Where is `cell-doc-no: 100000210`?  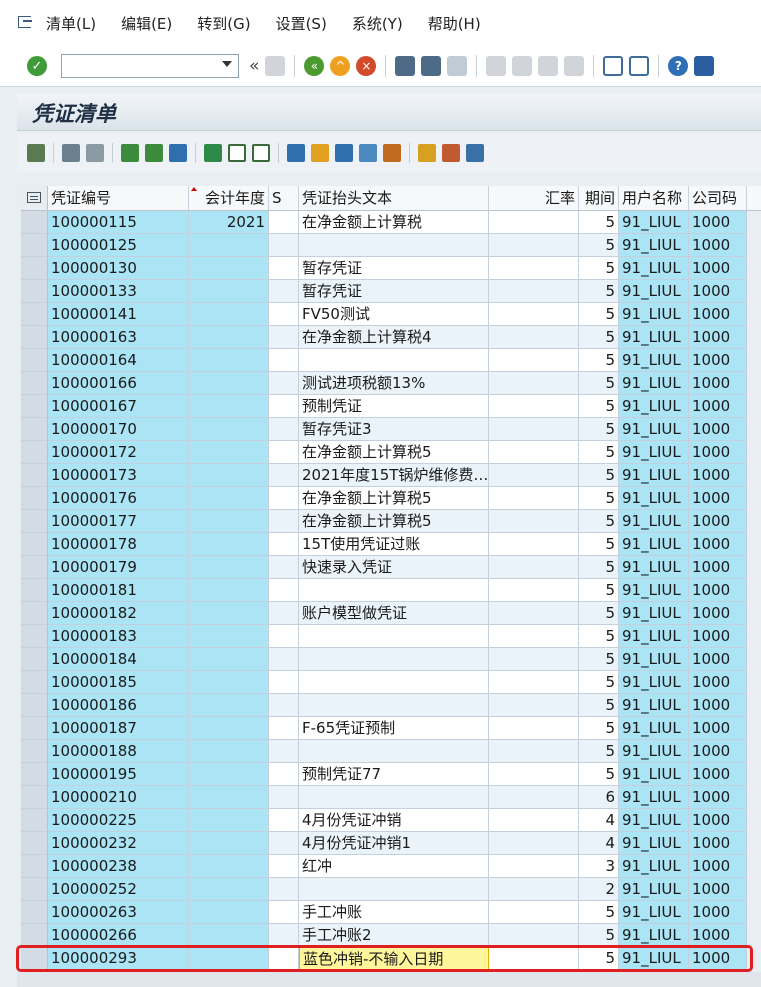 cell-doc-no: 100000210 is located at coordinates (118, 797).